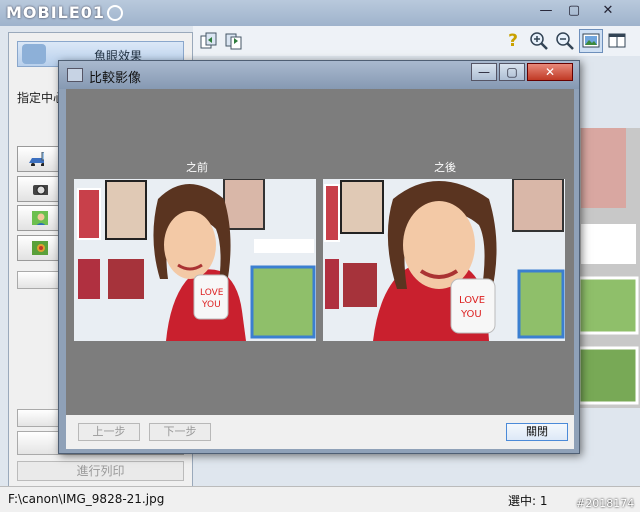 The image size is (640, 512). What do you see at coordinates (75, 75) in the screenshot?
I see `compare-icon` at bounding box center [75, 75].